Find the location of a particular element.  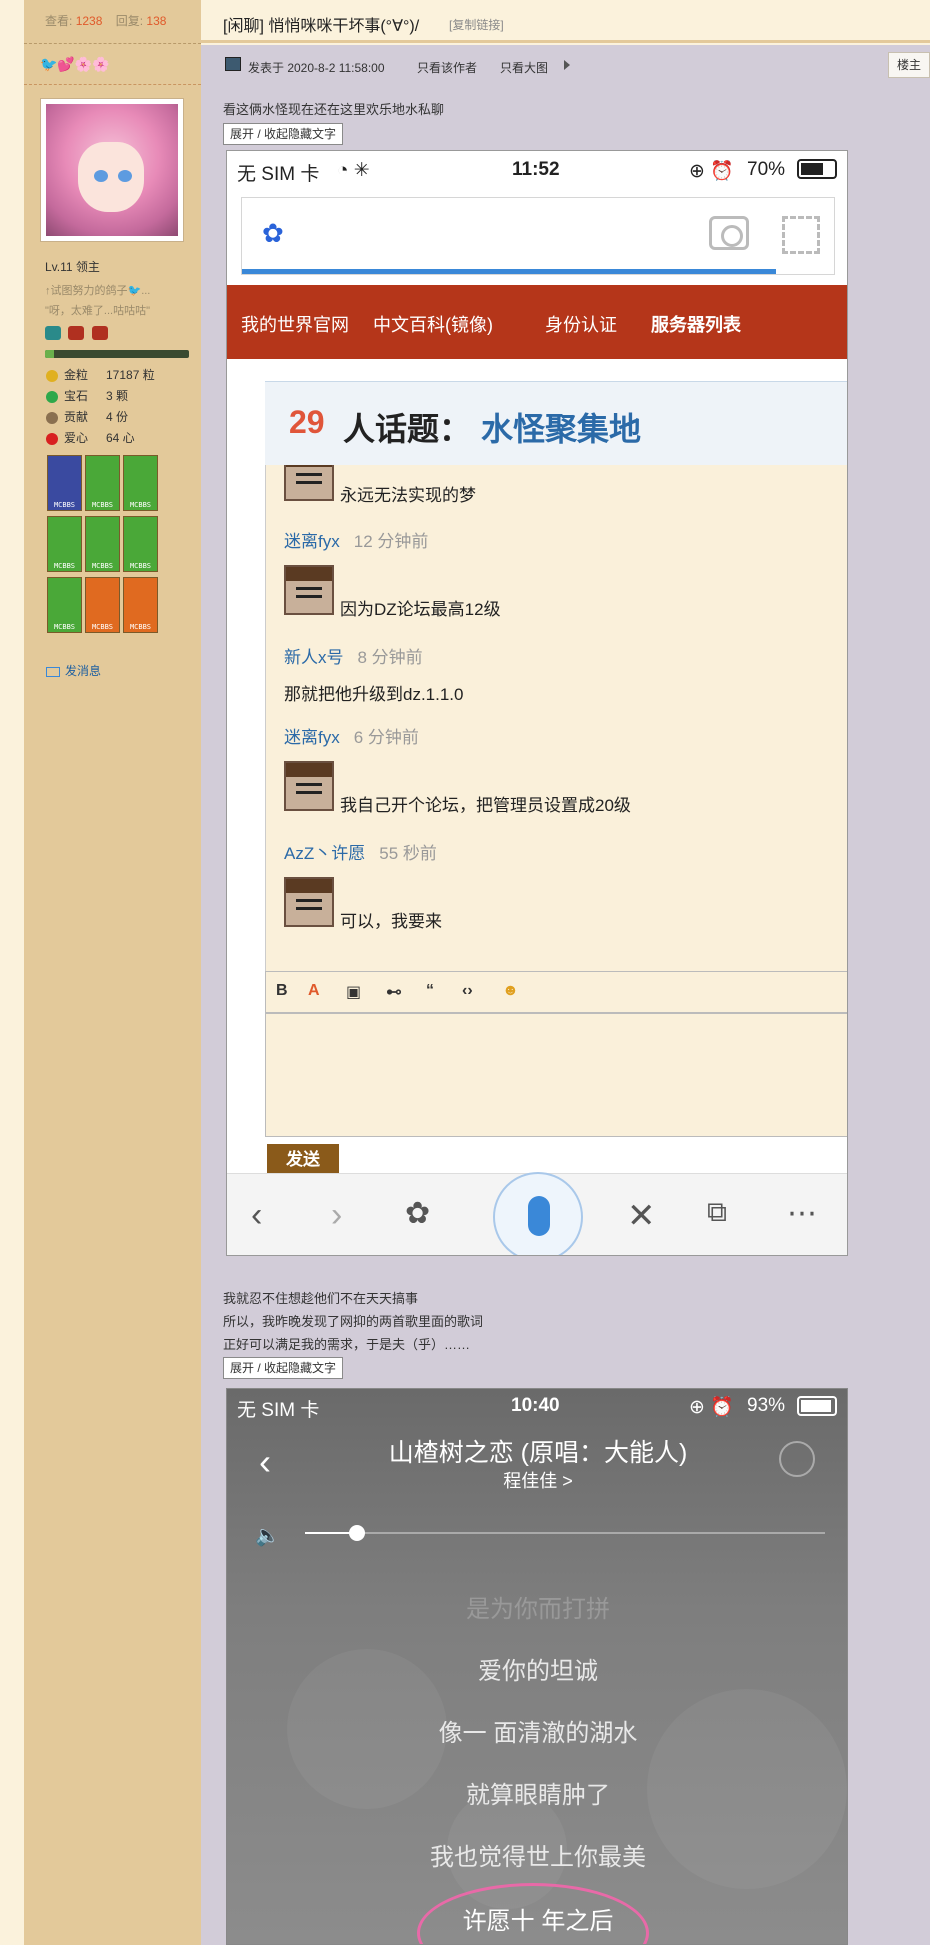

emoji-icon: ☻ is located at coordinates (510, 991).